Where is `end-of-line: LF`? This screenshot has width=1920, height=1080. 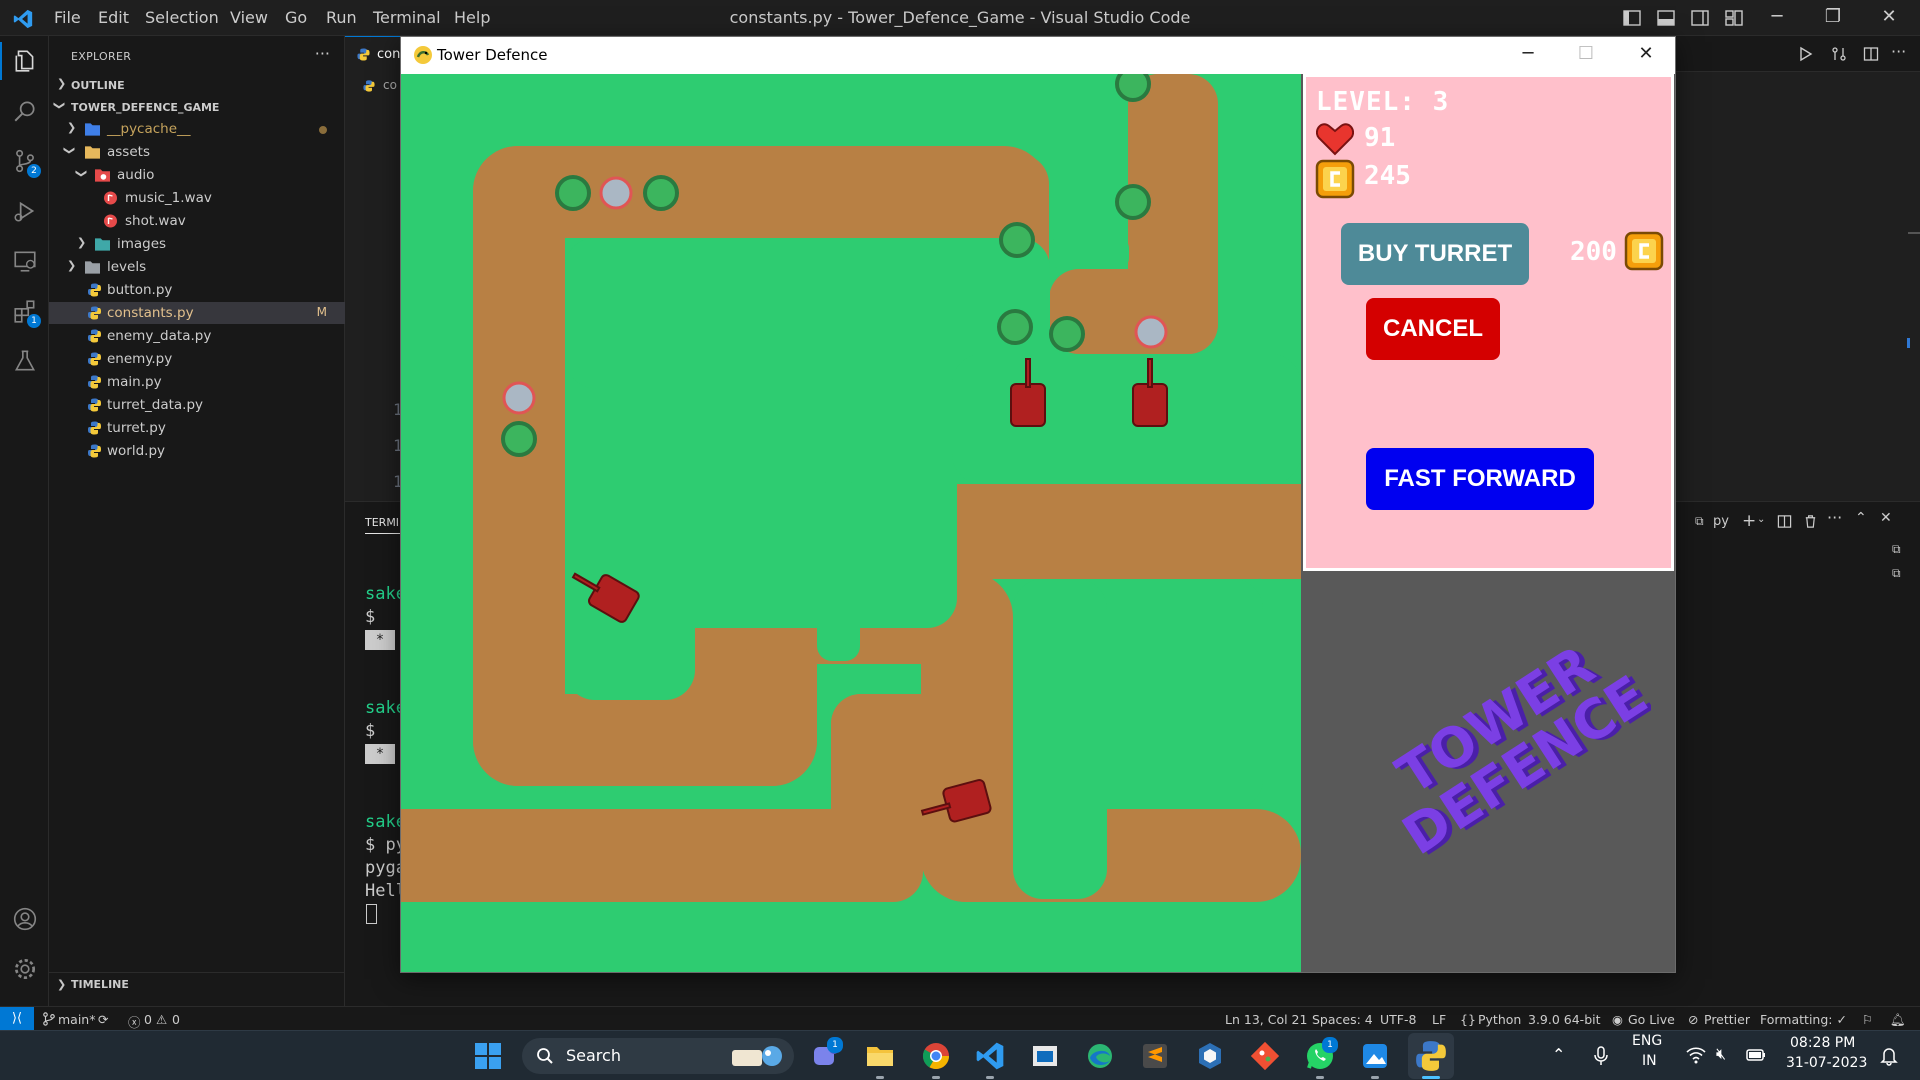
end-of-line: LF is located at coordinates (1439, 1019).